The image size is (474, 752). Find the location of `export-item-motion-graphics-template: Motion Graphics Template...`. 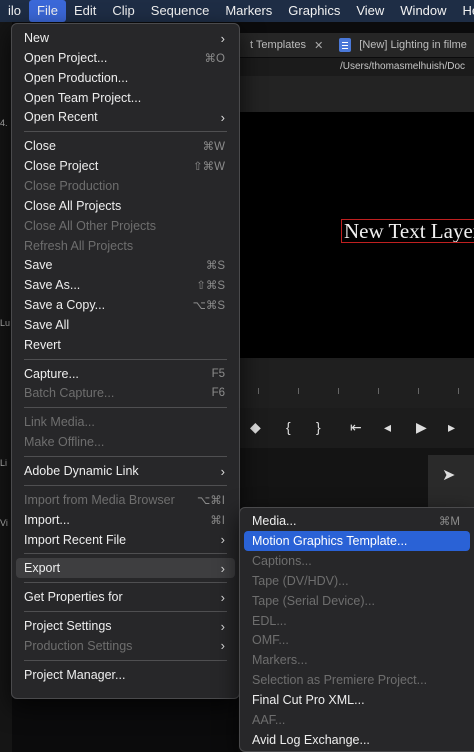

export-item-motion-graphics-template: Motion Graphics Template... is located at coordinates (357, 540).